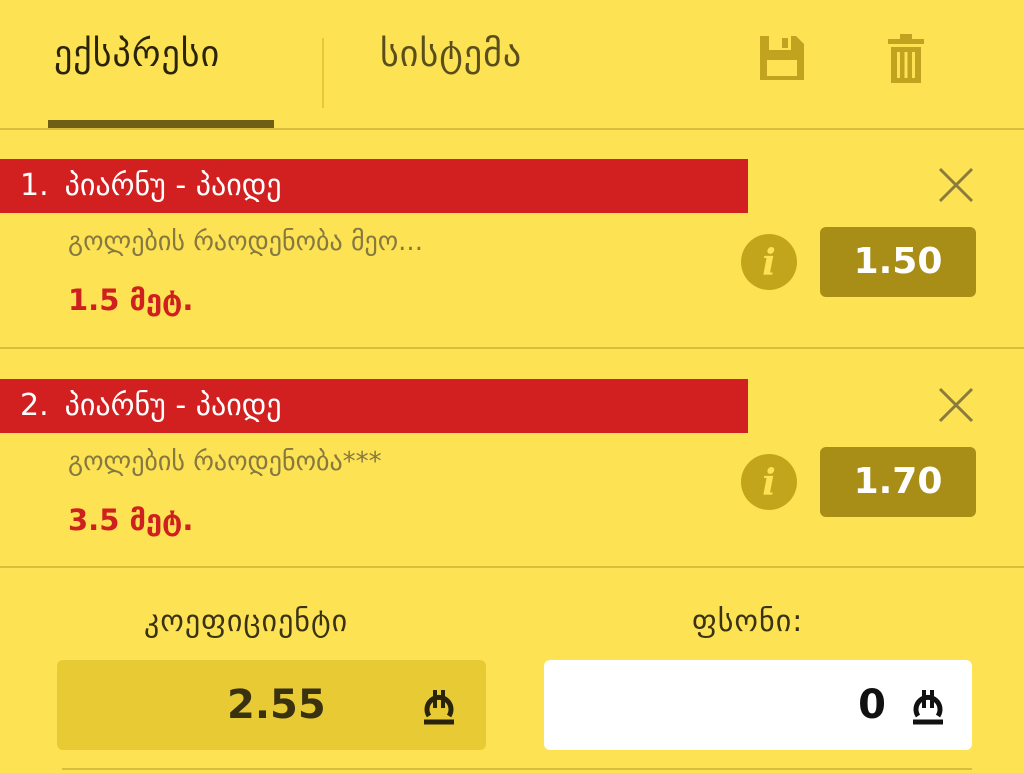 The height and width of the screenshot is (773, 1024). I want to click on bet-selection: 3.5 მეტ., so click(131, 520).